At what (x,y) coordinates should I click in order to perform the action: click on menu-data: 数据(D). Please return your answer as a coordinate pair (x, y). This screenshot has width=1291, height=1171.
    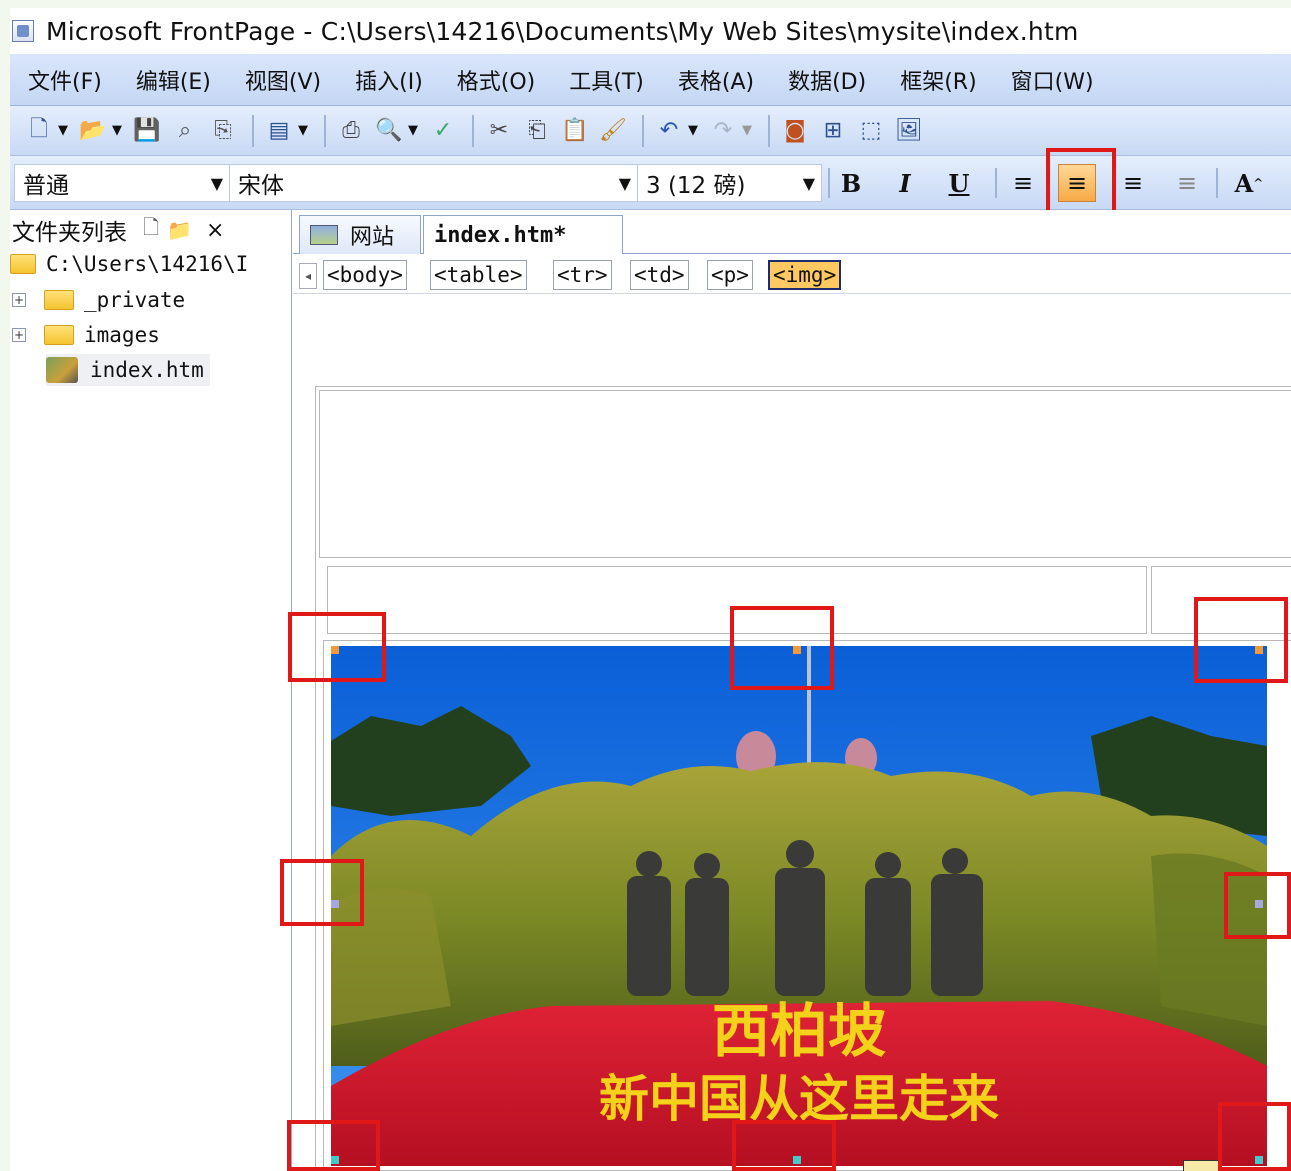
    Looking at the image, I should click on (826, 80).